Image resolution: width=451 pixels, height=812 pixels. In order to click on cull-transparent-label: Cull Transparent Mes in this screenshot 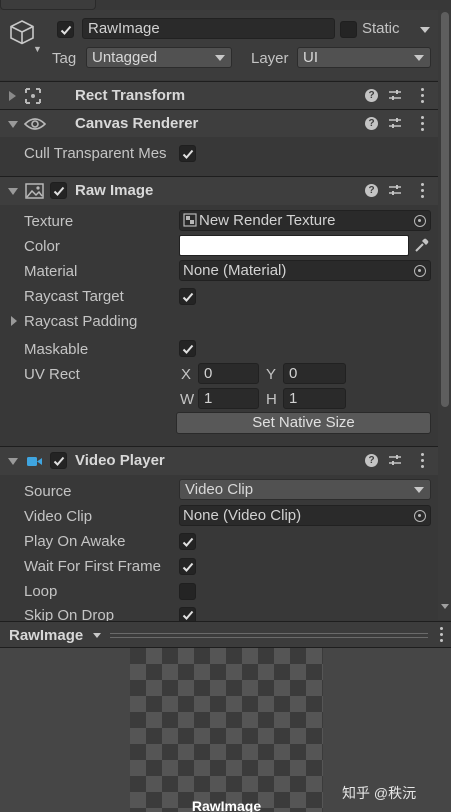, I will do `click(95, 153)`.